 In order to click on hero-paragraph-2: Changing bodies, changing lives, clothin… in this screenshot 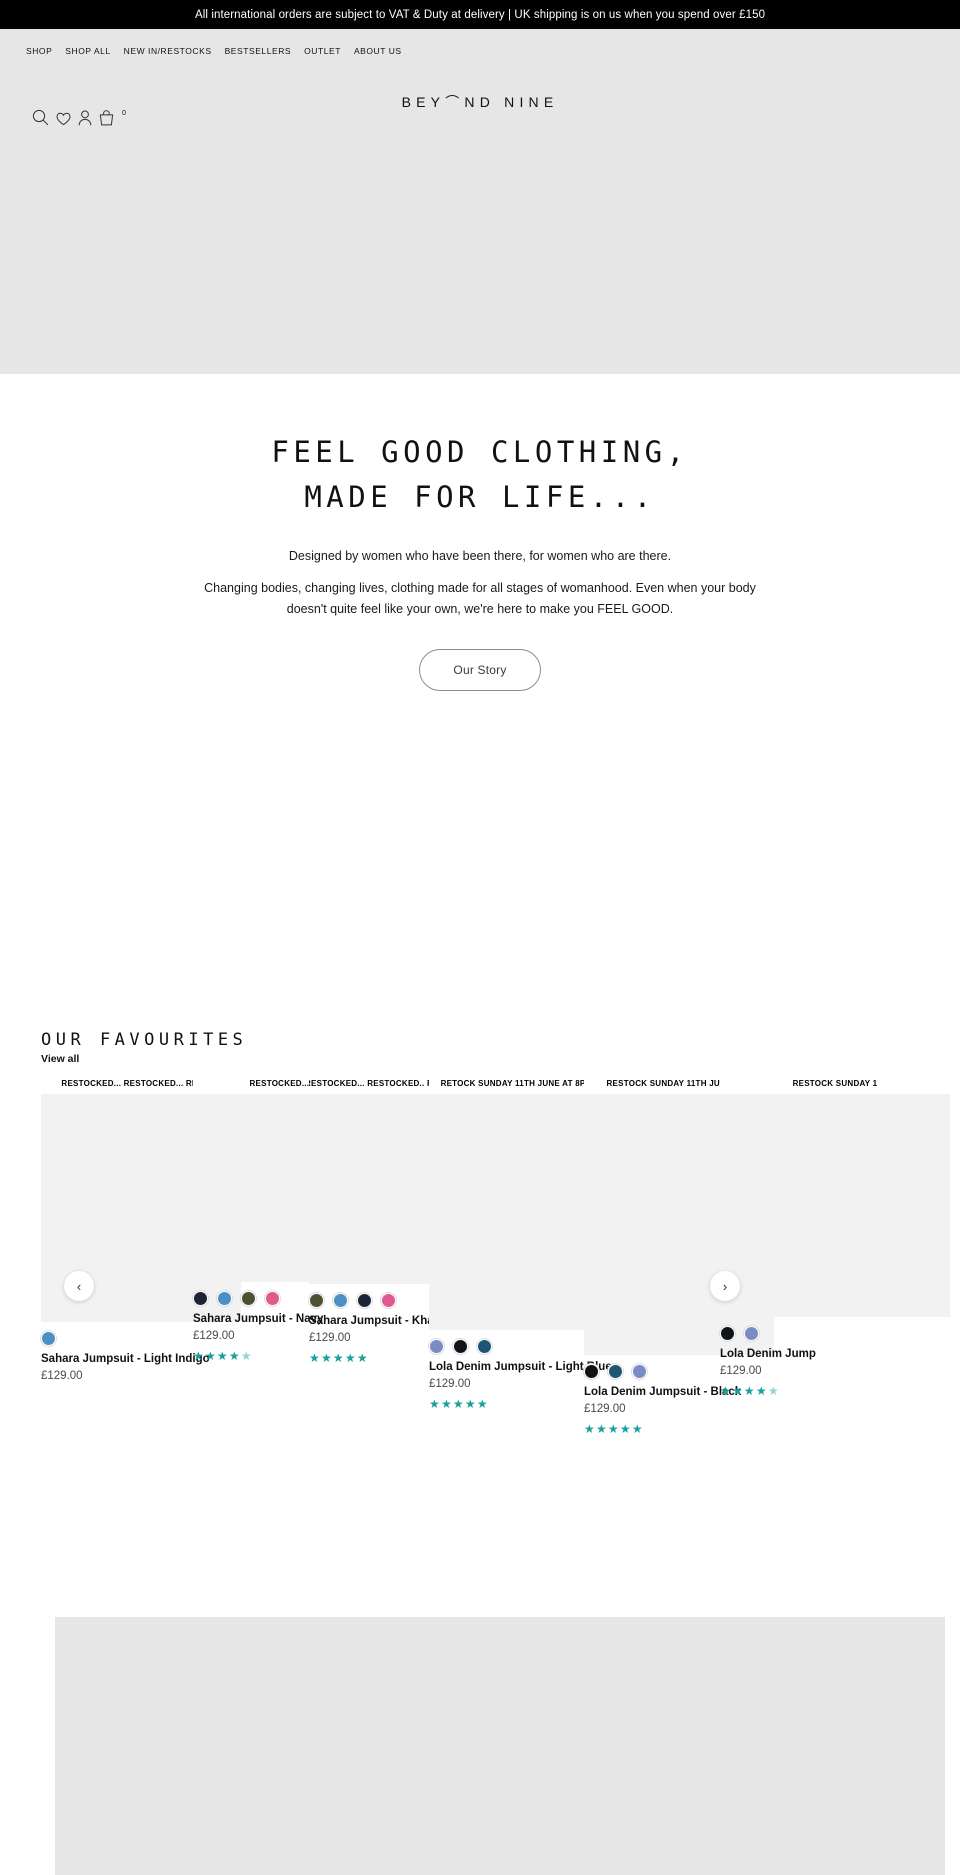, I will do `click(480, 598)`.